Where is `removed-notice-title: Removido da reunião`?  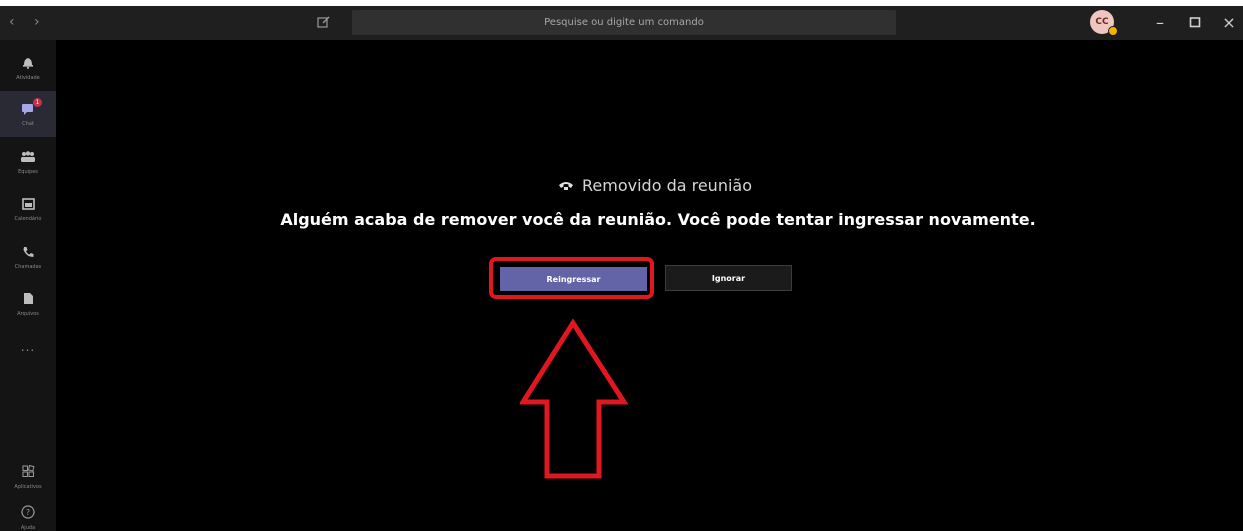
removed-notice-title: Removido da reunião is located at coordinates (621, 185).